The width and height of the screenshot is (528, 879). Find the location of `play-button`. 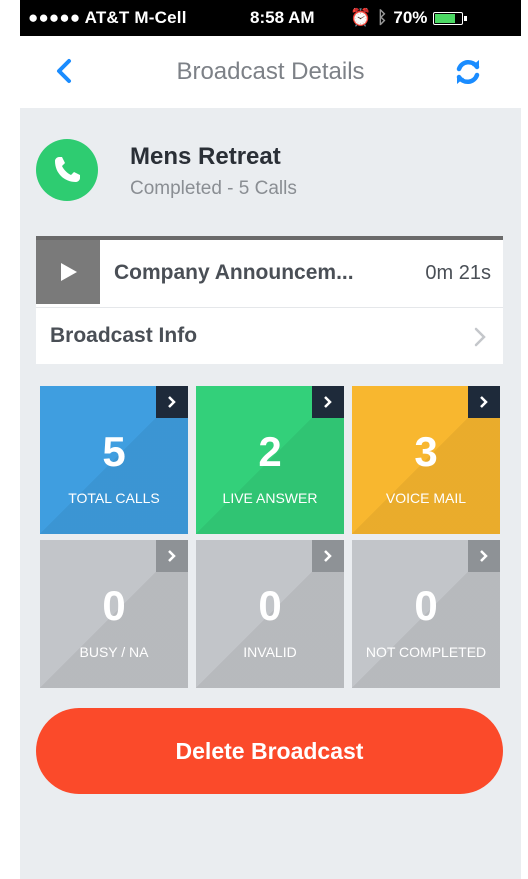

play-button is located at coordinates (68, 272).